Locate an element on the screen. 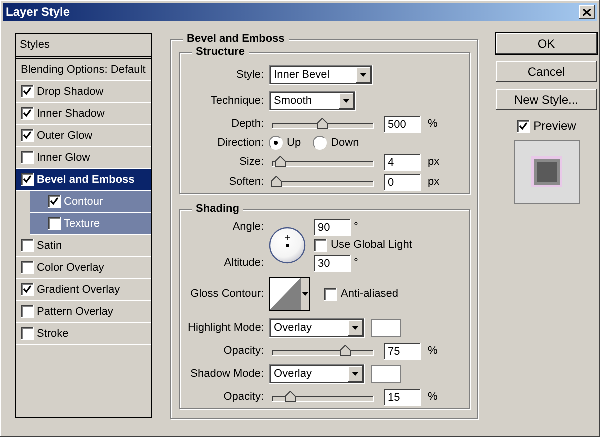 This screenshot has width=600, height=437. close-icon is located at coordinates (587, 12).